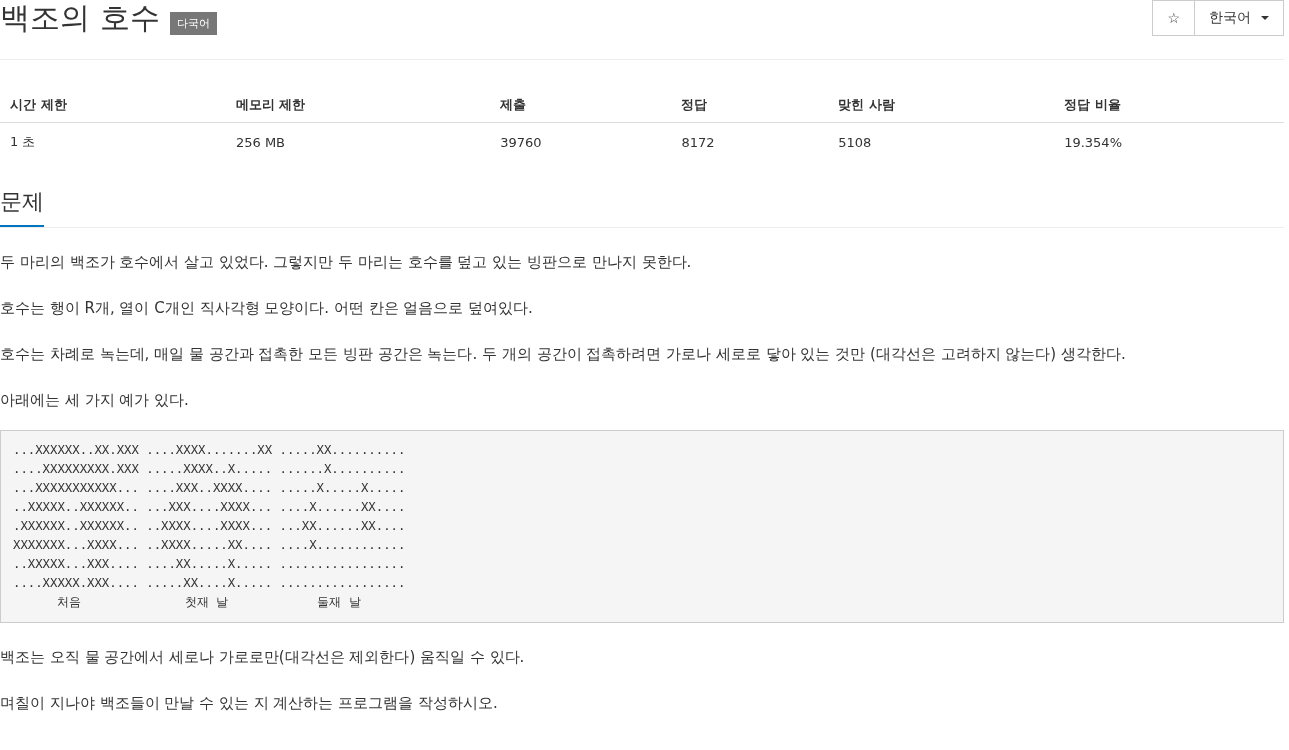  I want to click on column-header: 시간 제한, so click(113, 105).